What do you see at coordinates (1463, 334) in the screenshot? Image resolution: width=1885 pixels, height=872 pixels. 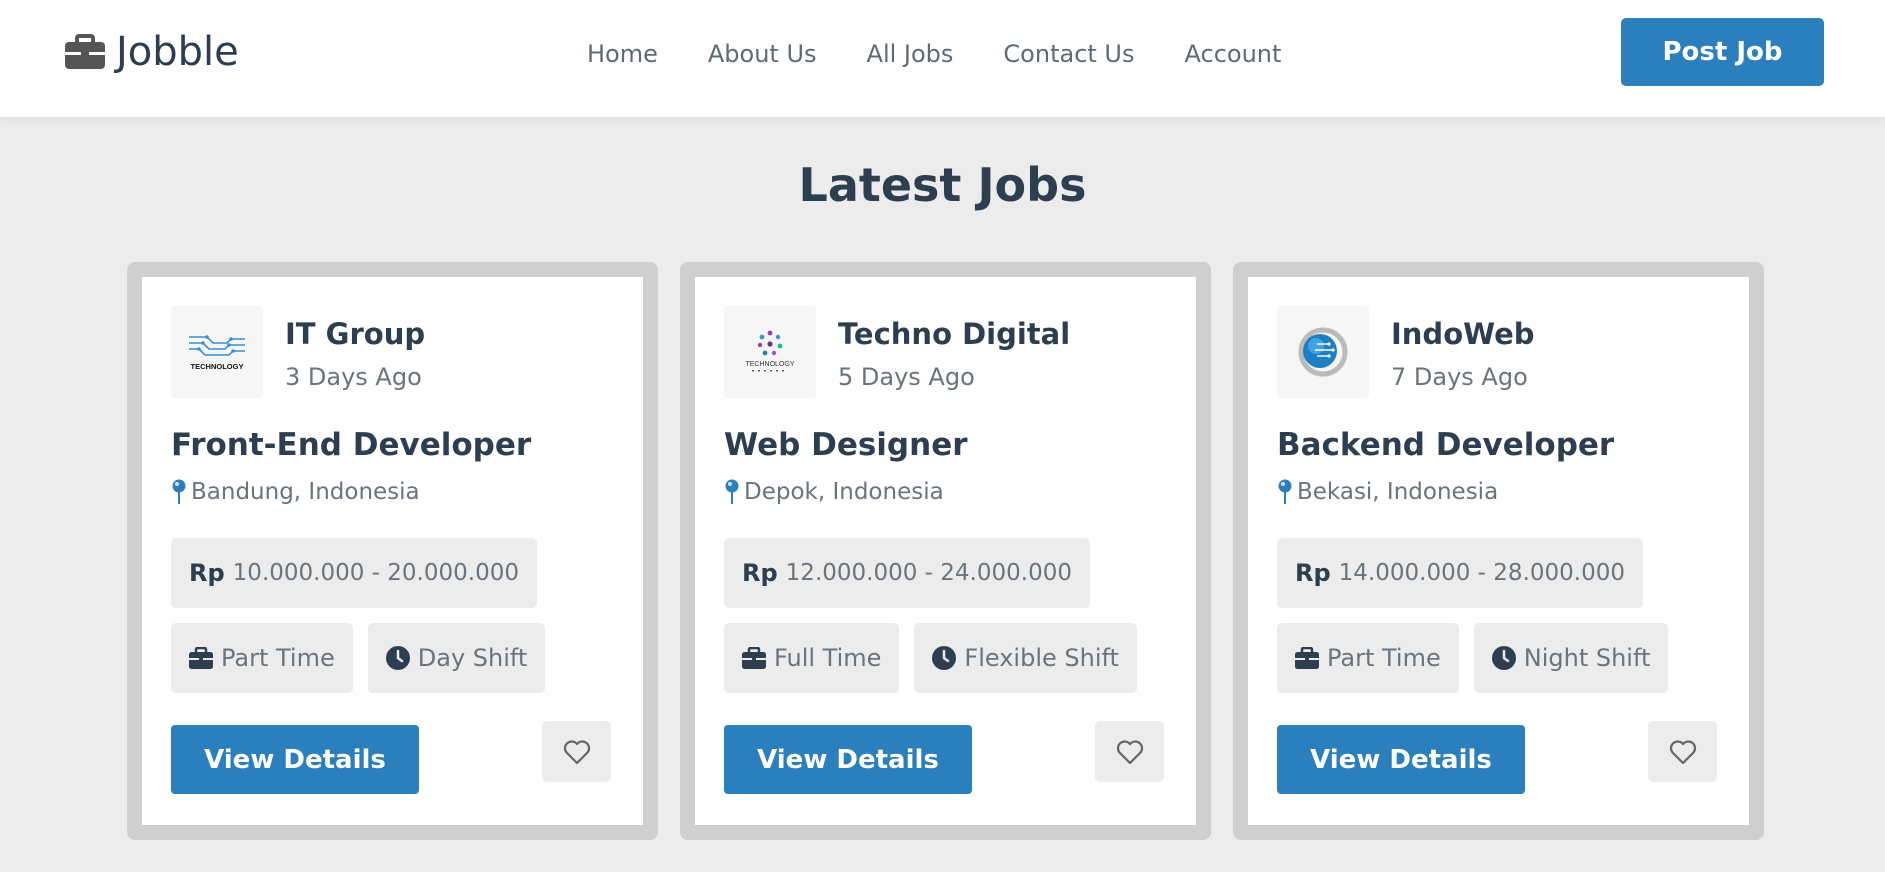 I see `company-name: IndoWeb` at bounding box center [1463, 334].